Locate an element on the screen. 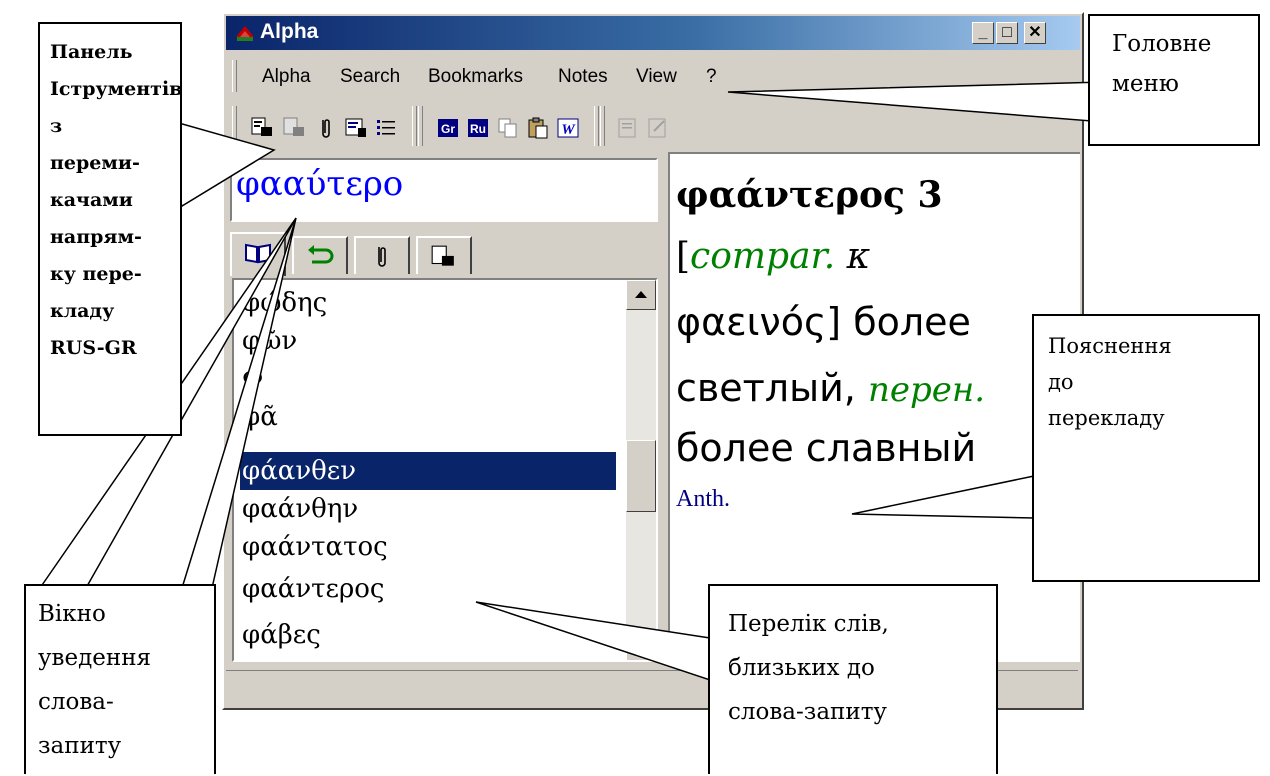 The width and height of the screenshot is (1270, 776). back-arrow-icon is located at coordinates (321, 254).